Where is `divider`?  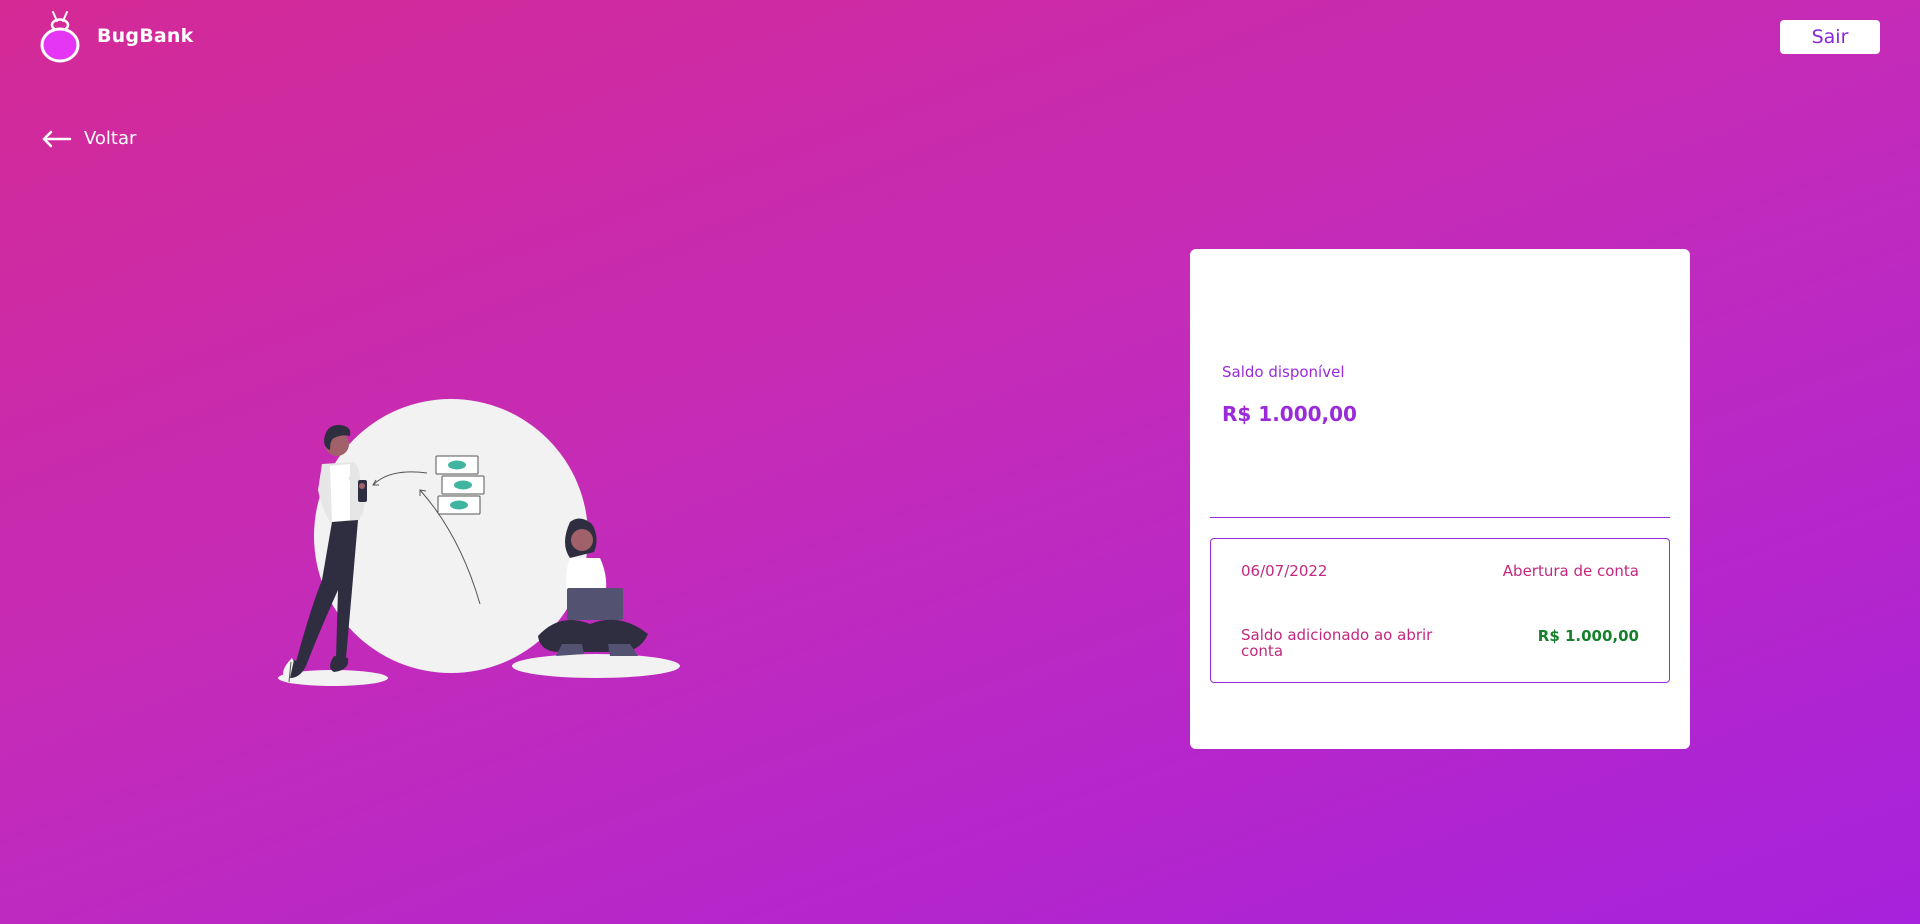 divider is located at coordinates (1440, 517).